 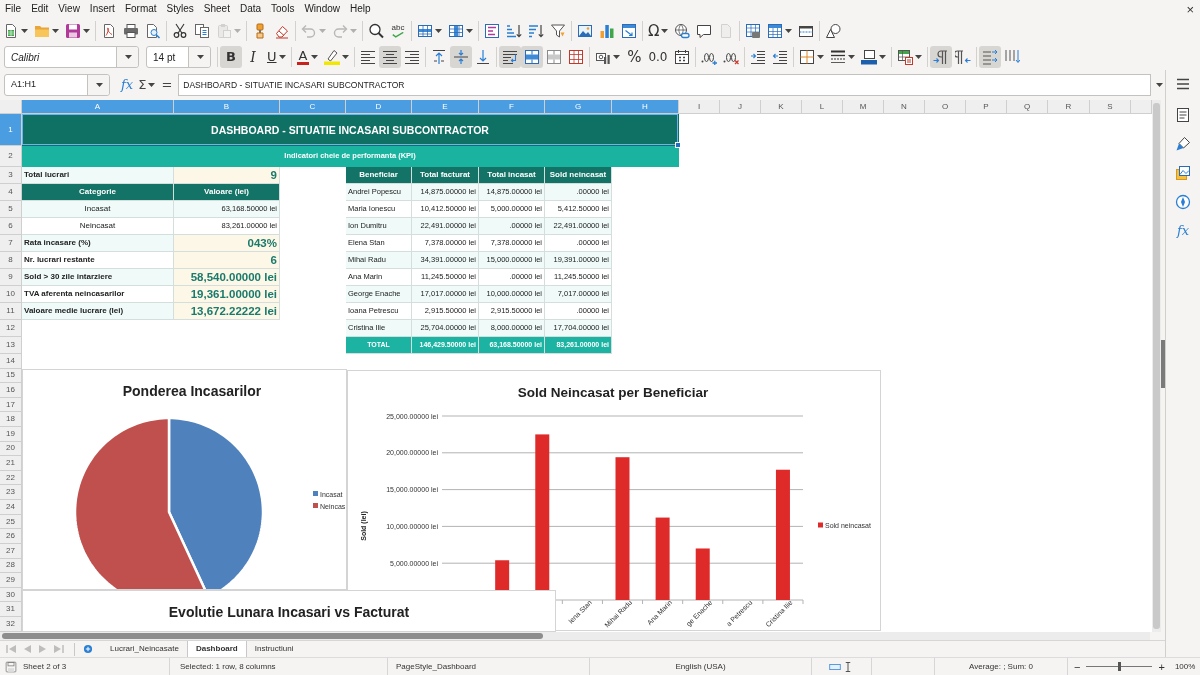 I want to click on number-format-button: 0.0, so click(x=658, y=57).